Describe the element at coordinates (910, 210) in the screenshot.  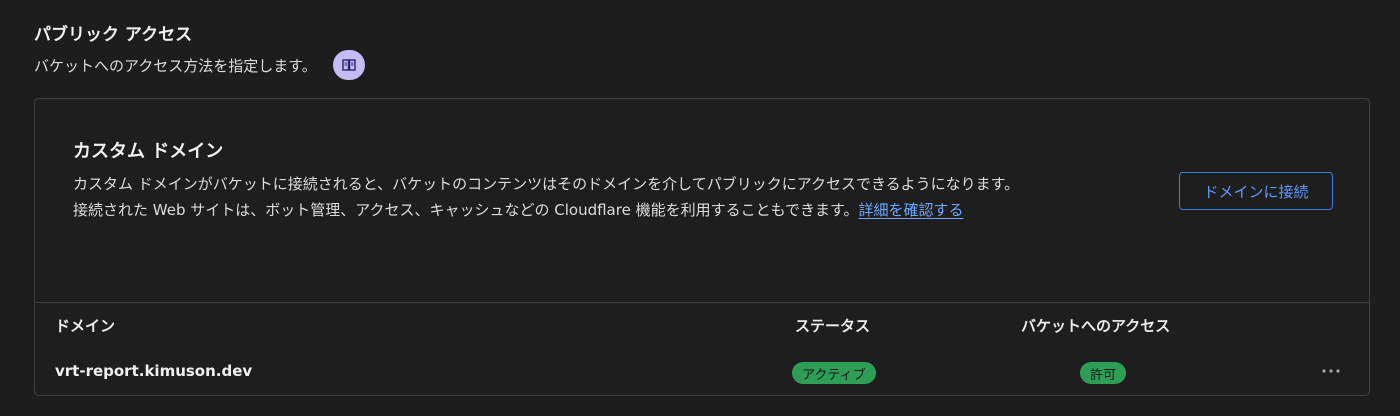
I see `learn-more-link: 詳細を確認する` at that location.